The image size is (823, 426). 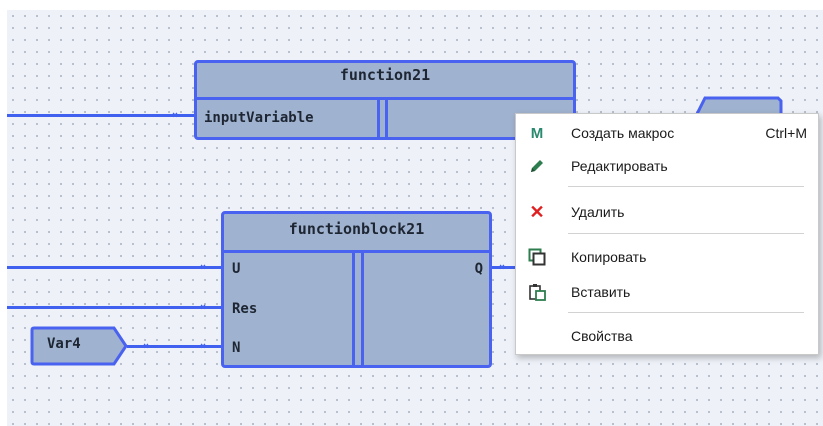 What do you see at coordinates (667, 336) in the screenshot?
I see `menu-item-properties: Свойства` at bounding box center [667, 336].